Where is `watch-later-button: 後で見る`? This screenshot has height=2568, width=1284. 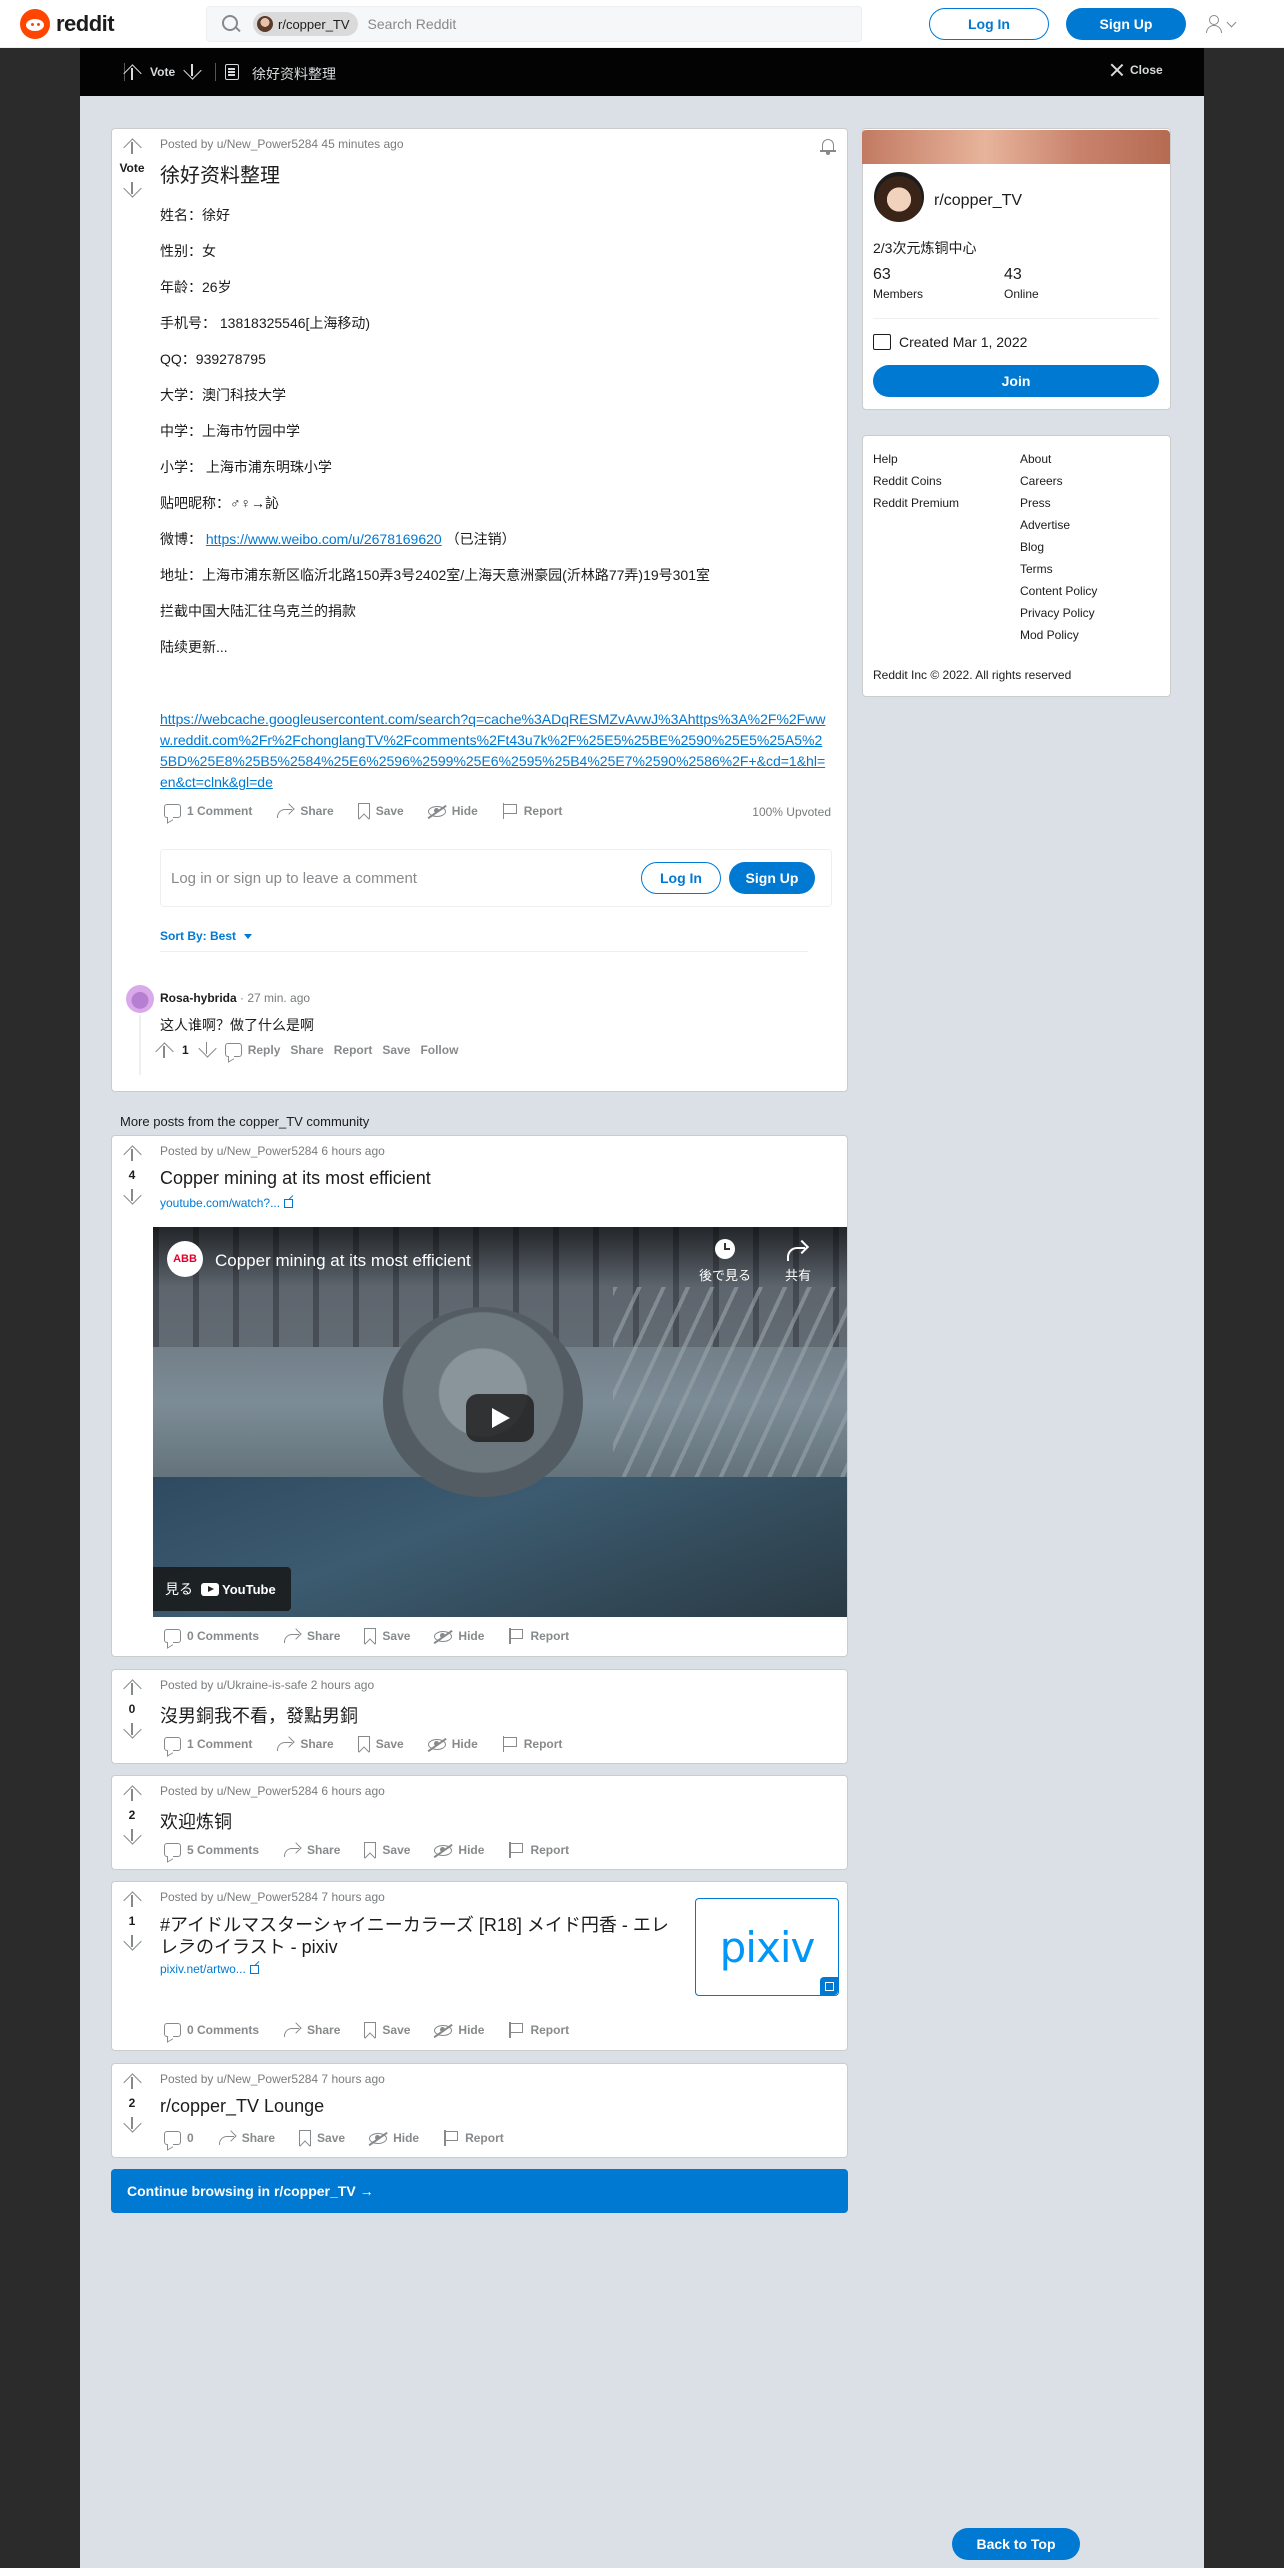 watch-later-button: 後で見る is located at coordinates (725, 1261).